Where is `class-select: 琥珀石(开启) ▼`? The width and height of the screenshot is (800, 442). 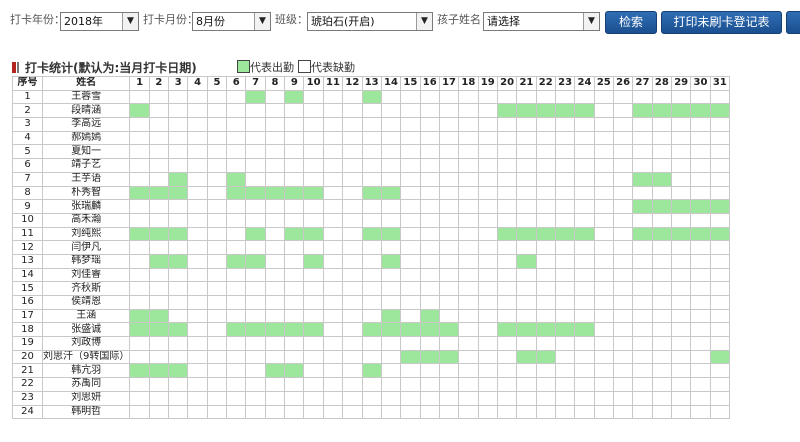 class-select: 琥珀石(开启) ▼ is located at coordinates (370, 21).